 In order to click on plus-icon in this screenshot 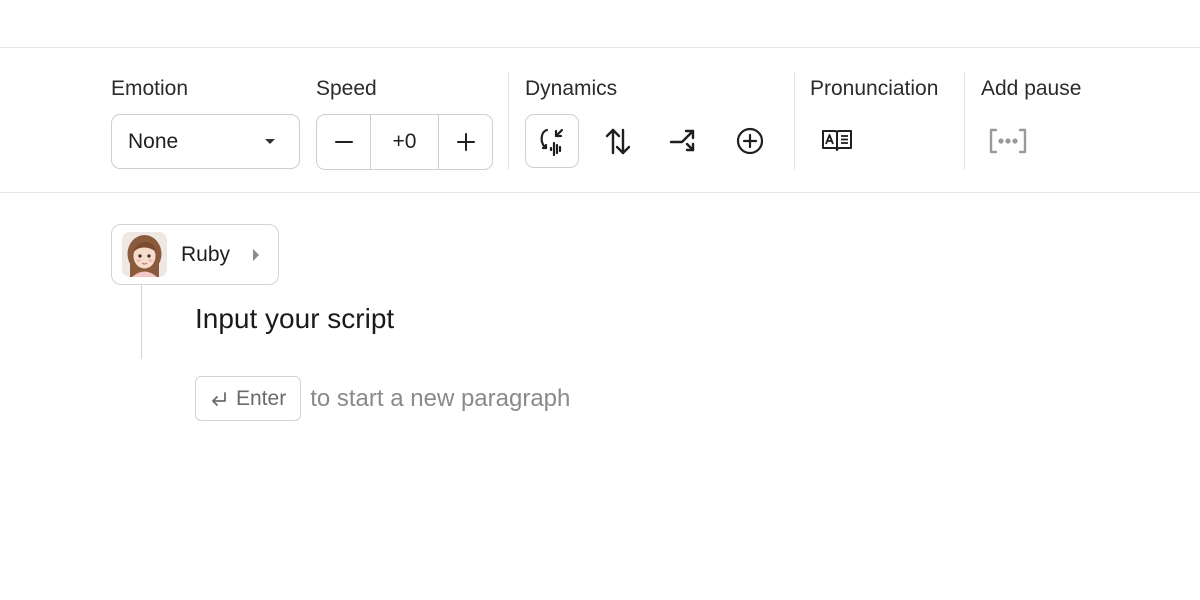, I will do `click(465, 142)`.